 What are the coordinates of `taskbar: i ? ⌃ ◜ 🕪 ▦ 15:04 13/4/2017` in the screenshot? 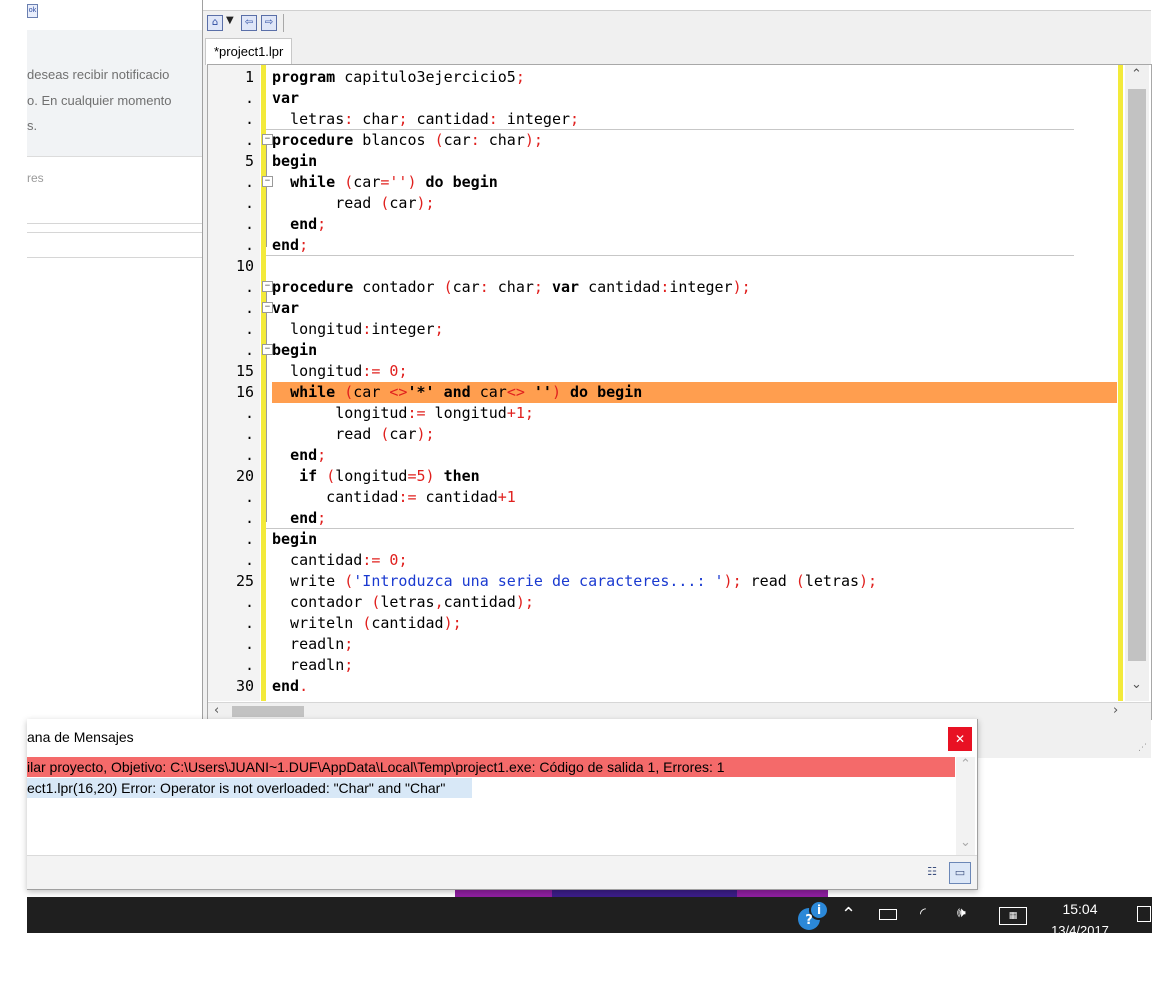 It's located at (589, 917).